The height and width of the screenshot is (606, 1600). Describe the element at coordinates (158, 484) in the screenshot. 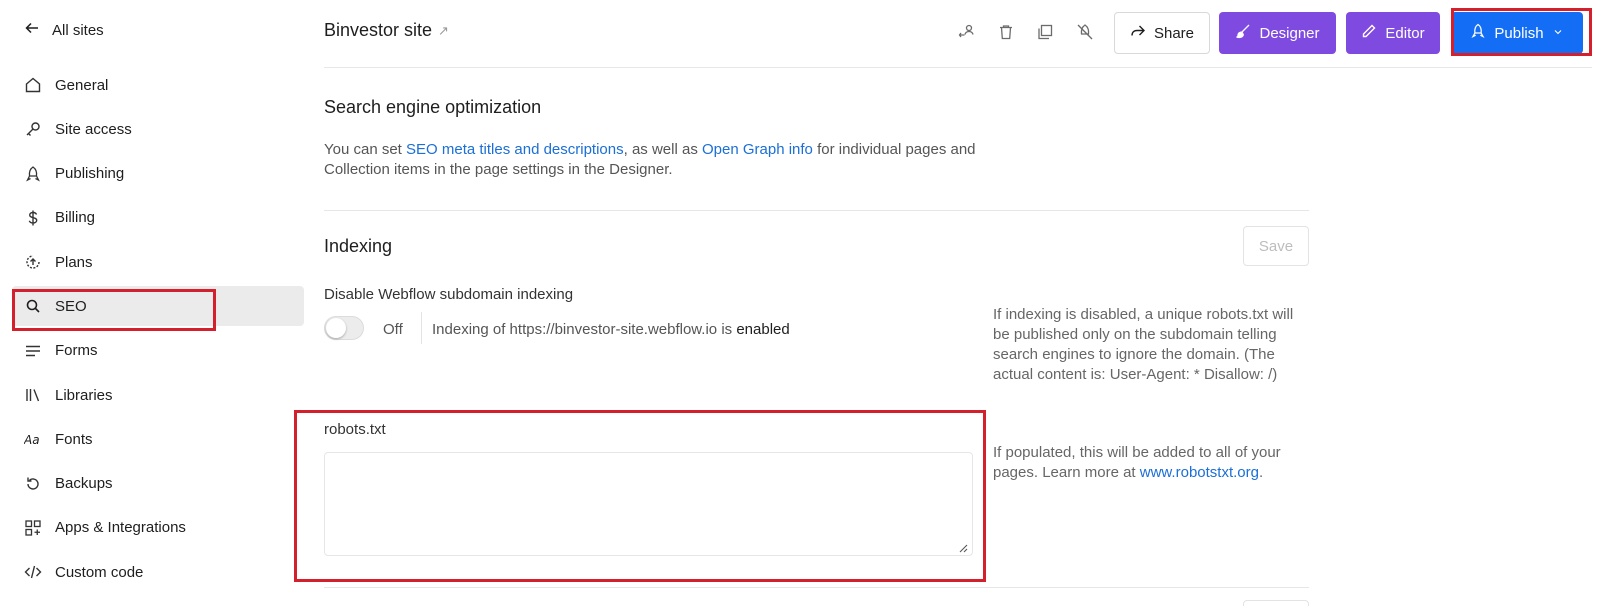

I see `sidebar-item-backups: Backups` at that location.